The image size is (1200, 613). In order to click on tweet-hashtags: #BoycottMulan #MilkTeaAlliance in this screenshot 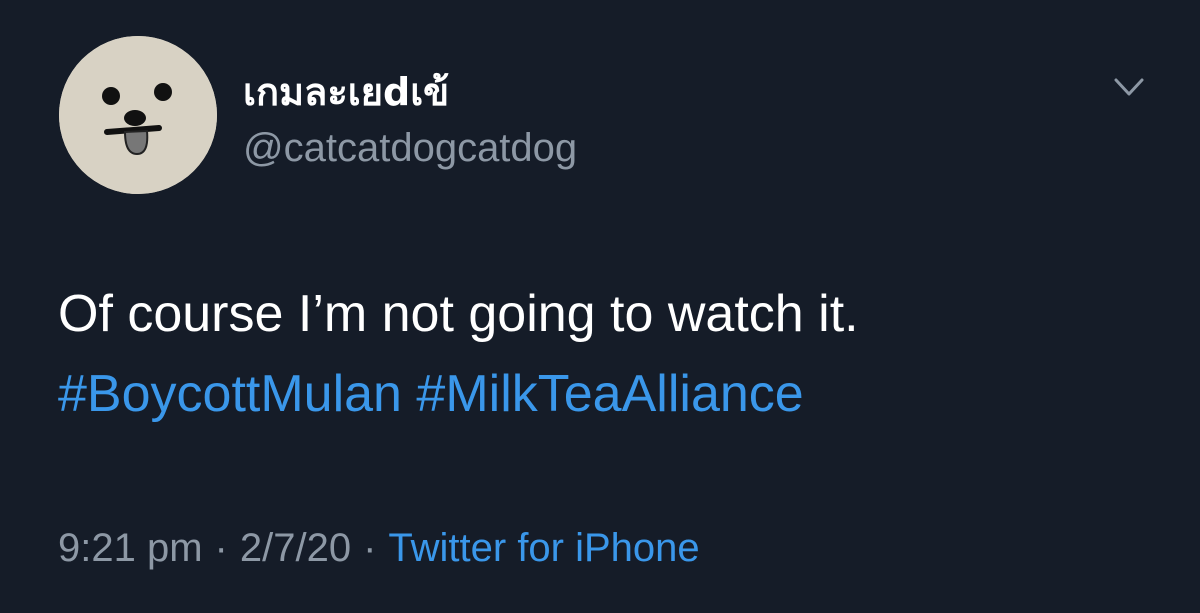, I will do `click(608, 394)`.